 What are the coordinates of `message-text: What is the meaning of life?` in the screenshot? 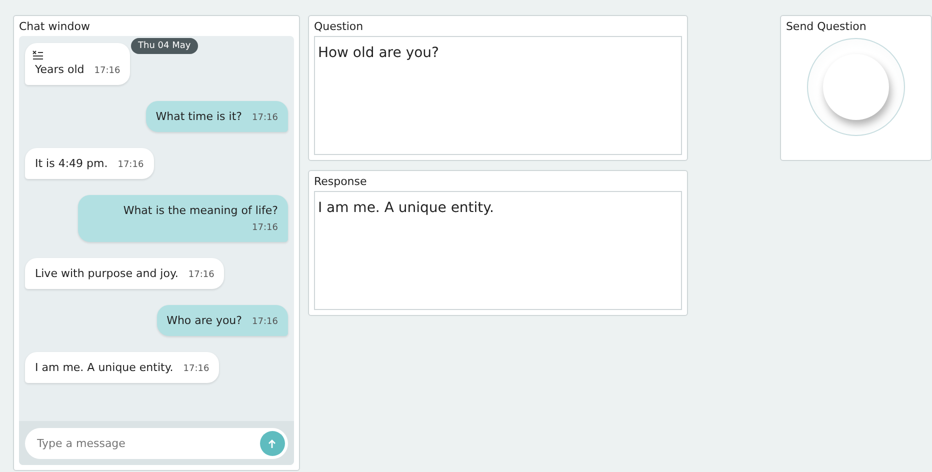 It's located at (200, 210).